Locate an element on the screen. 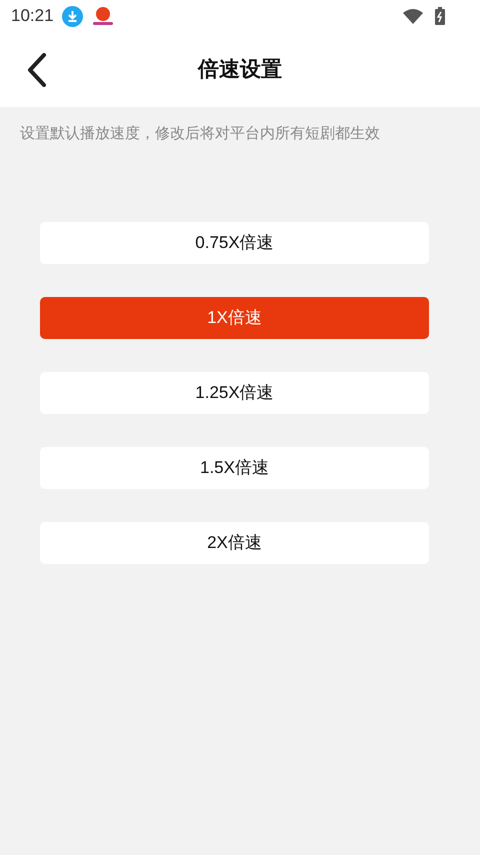 The height and width of the screenshot is (855, 480). hint-text: 设置默认播放速度，修改后将对平台内所有短剧都生效 is located at coordinates (200, 134).